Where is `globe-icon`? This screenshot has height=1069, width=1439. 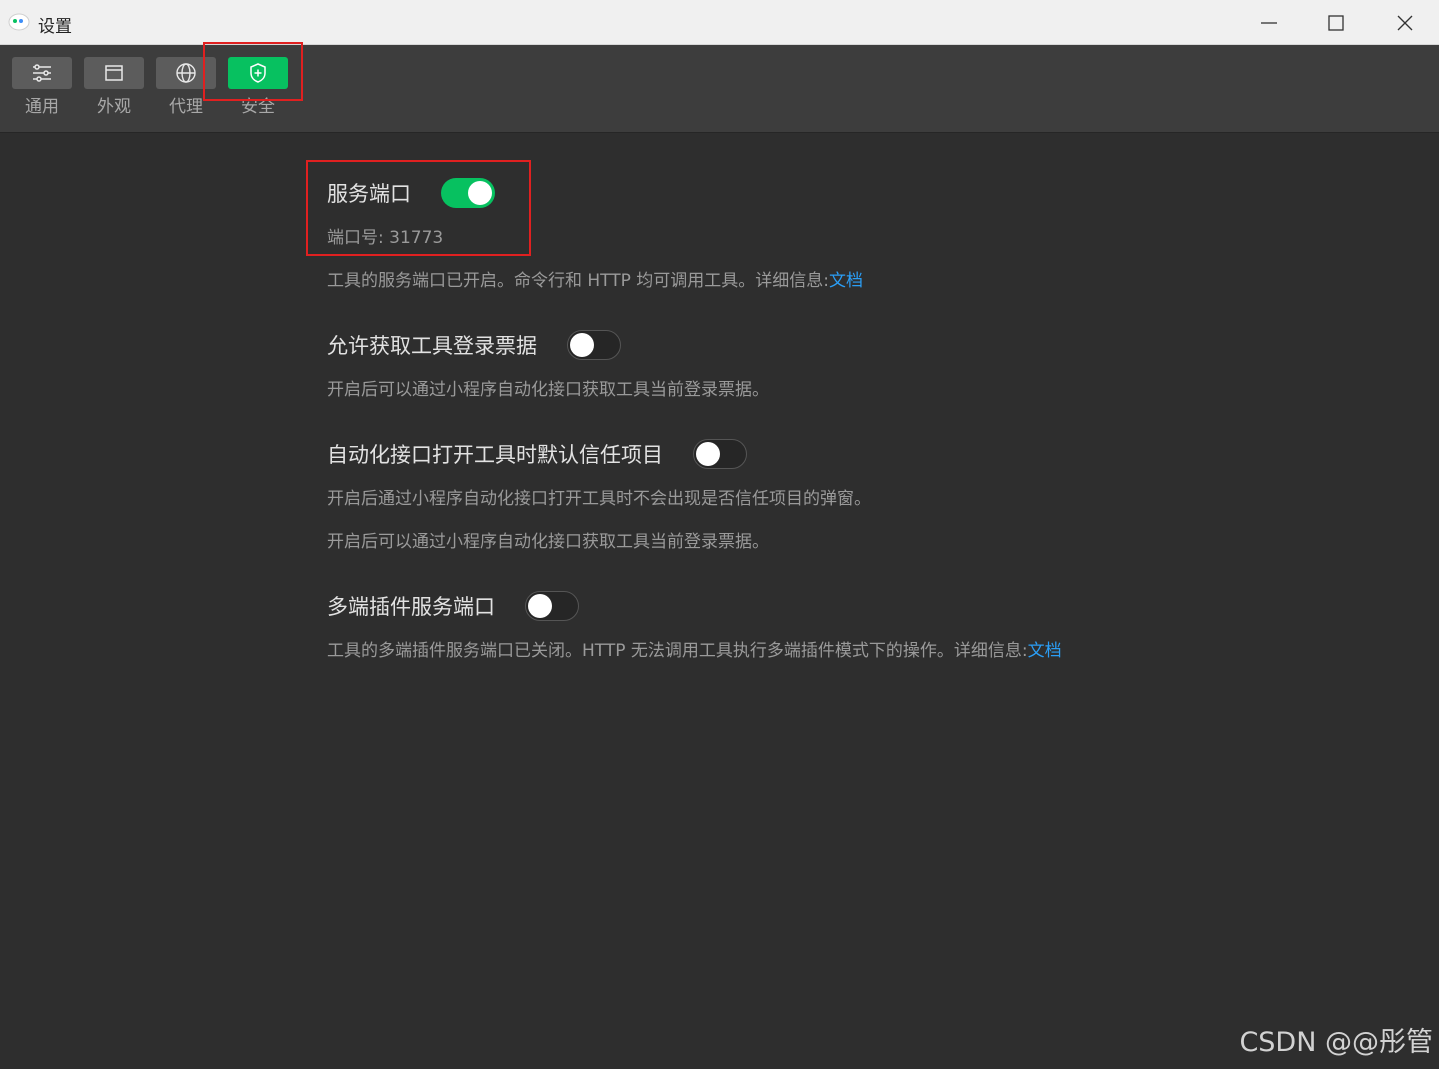 globe-icon is located at coordinates (186, 73).